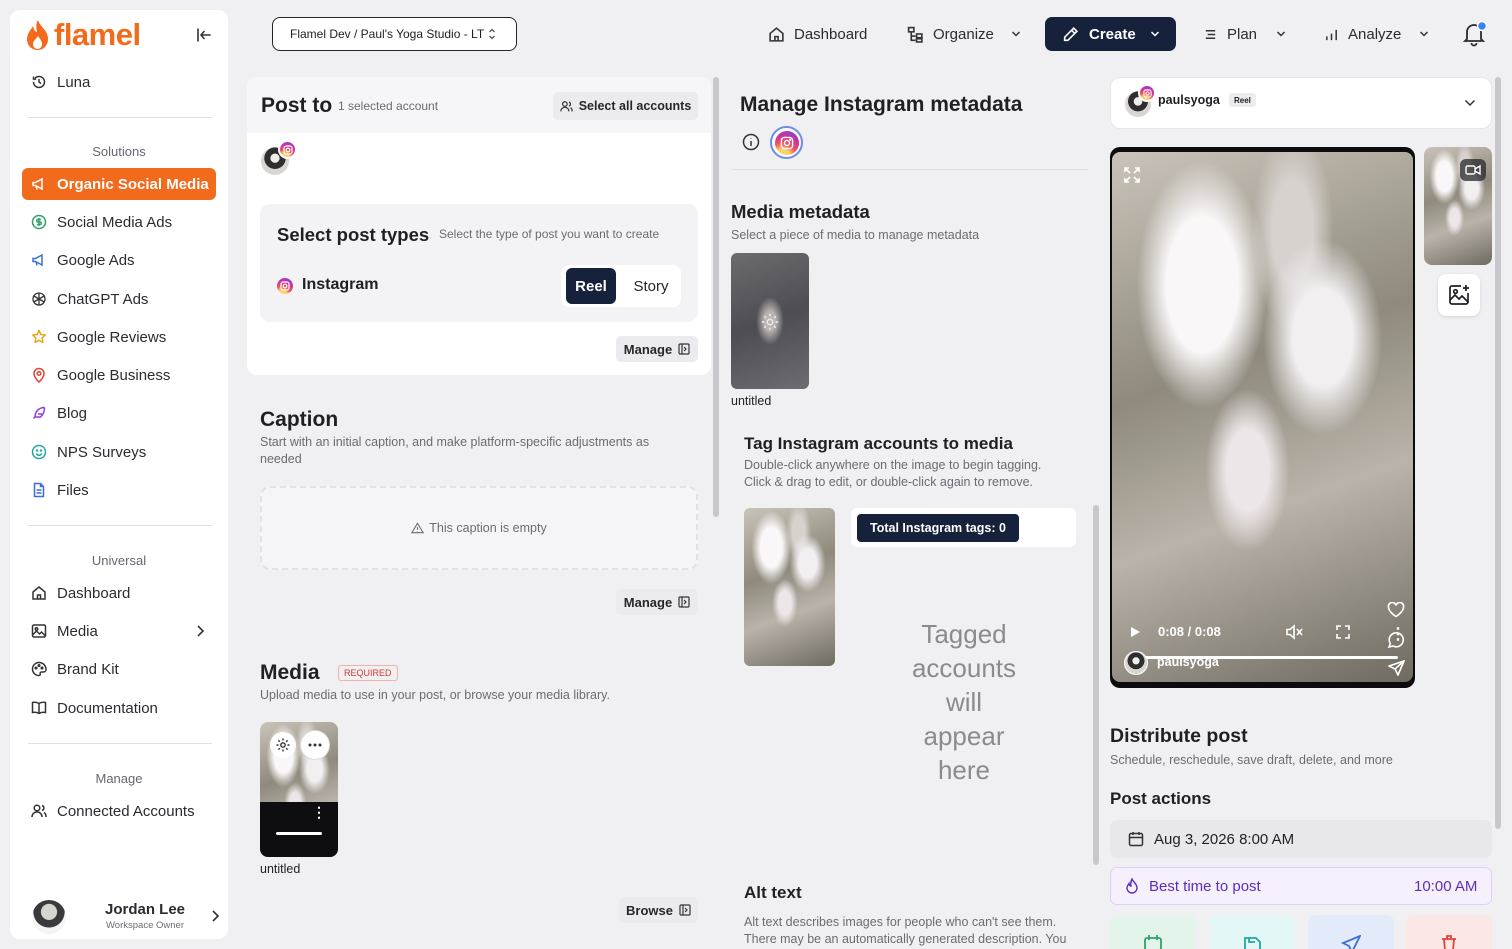  Describe the element at coordinates (964, 668) in the screenshot. I see `placeholder-line: accounts` at that location.